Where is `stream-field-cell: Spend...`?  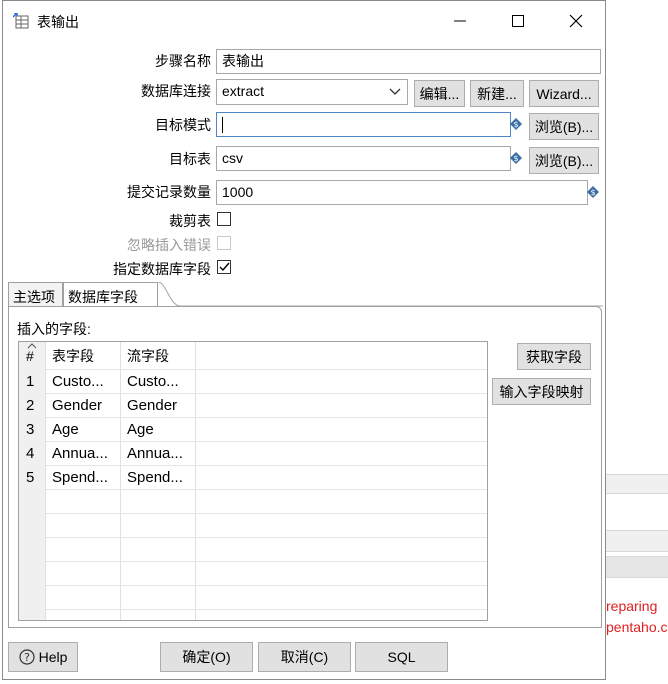
stream-field-cell: Spend... is located at coordinates (158, 478).